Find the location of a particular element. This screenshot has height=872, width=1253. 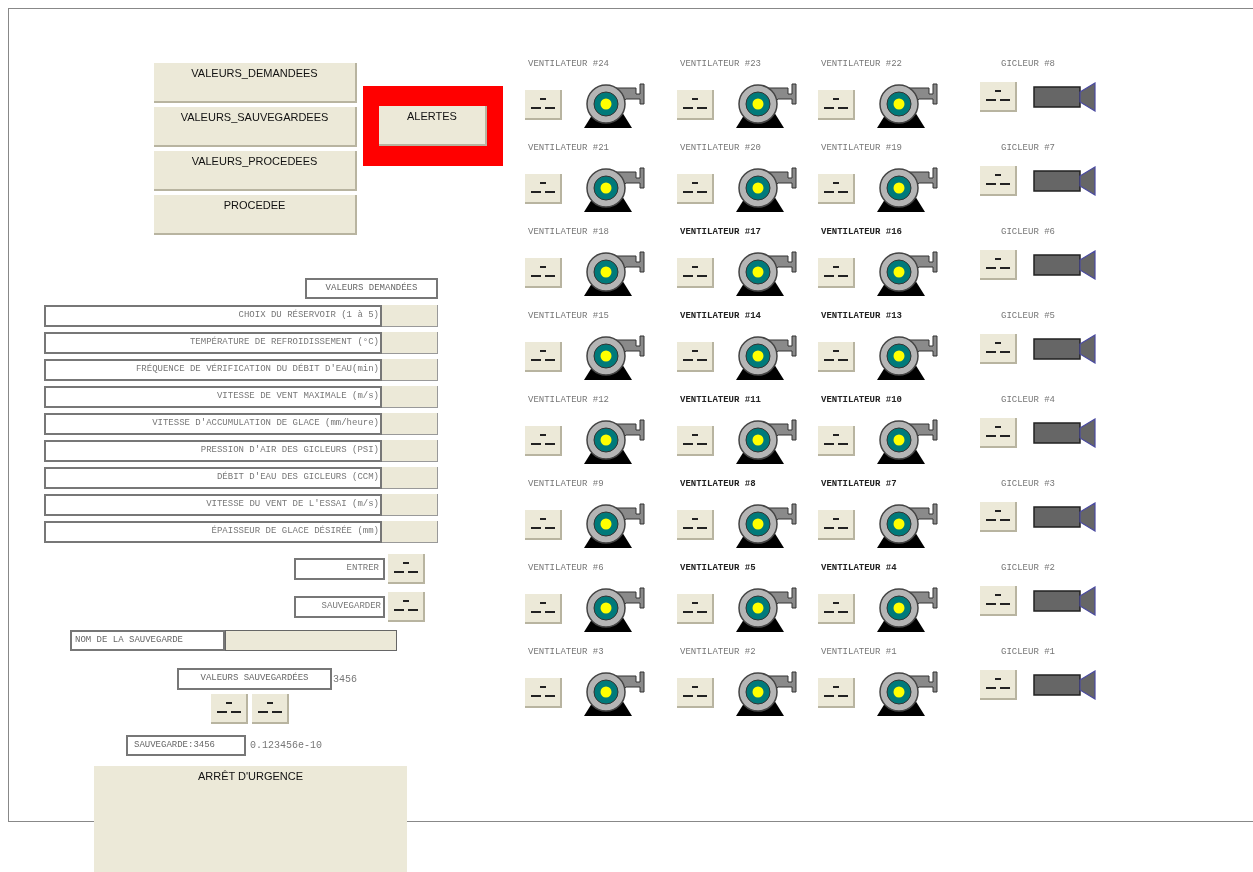

field-label: PRESSION D'AIR DES GICLEURS (PSI) is located at coordinates (213, 451).